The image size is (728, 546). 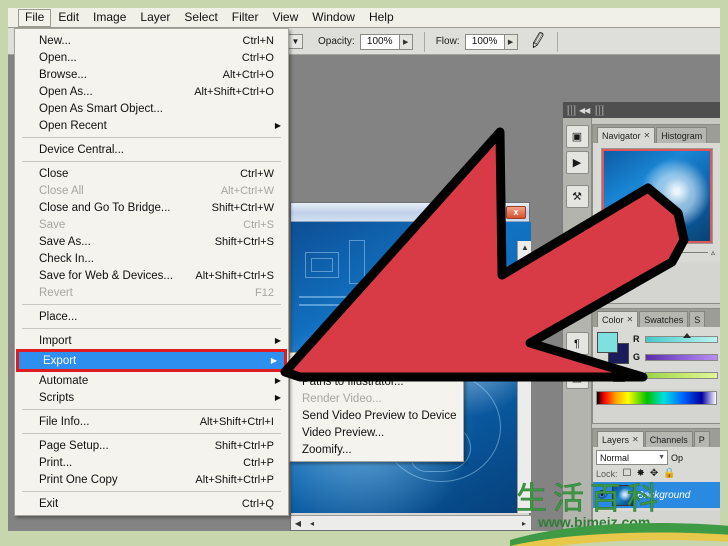 I want to click on lock-transparent-pixels-icon: ☐, so click(x=627, y=473).